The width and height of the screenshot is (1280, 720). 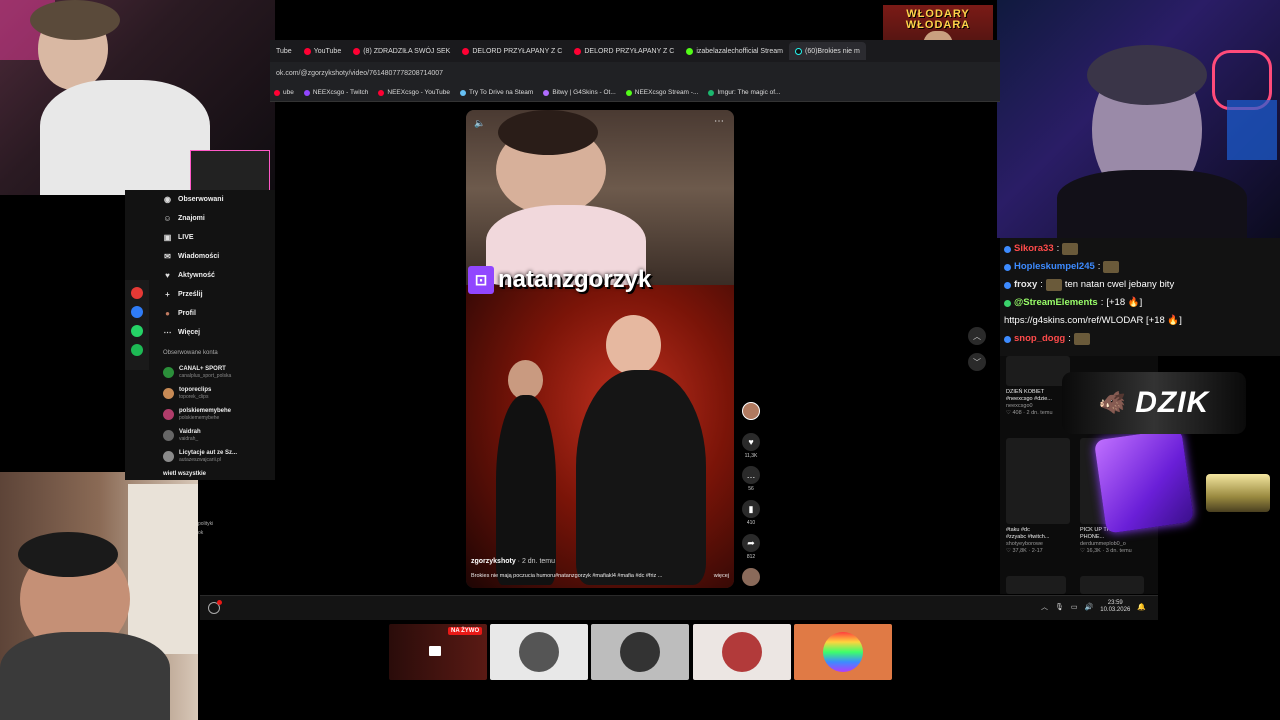 What do you see at coordinates (721, 576) in the screenshot?
I see `caption-more-link: więcej` at bounding box center [721, 576].